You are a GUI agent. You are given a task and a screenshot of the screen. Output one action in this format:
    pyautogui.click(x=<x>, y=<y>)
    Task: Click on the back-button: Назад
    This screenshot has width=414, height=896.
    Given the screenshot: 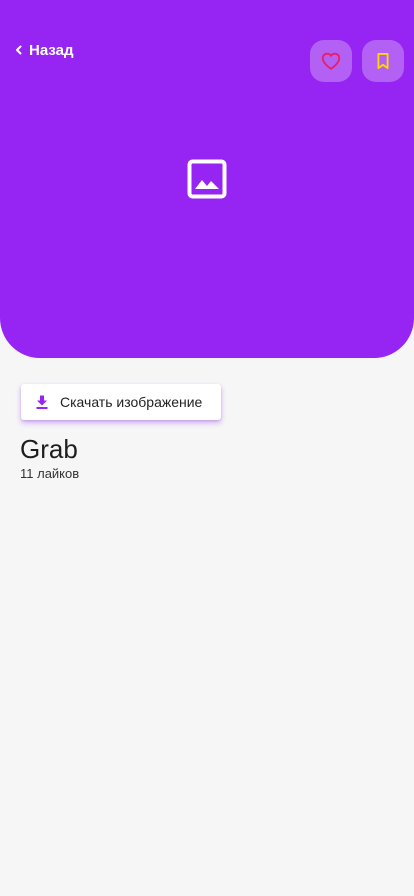 What is the action you would take?
    pyautogui.click(x=43, y=50)
    